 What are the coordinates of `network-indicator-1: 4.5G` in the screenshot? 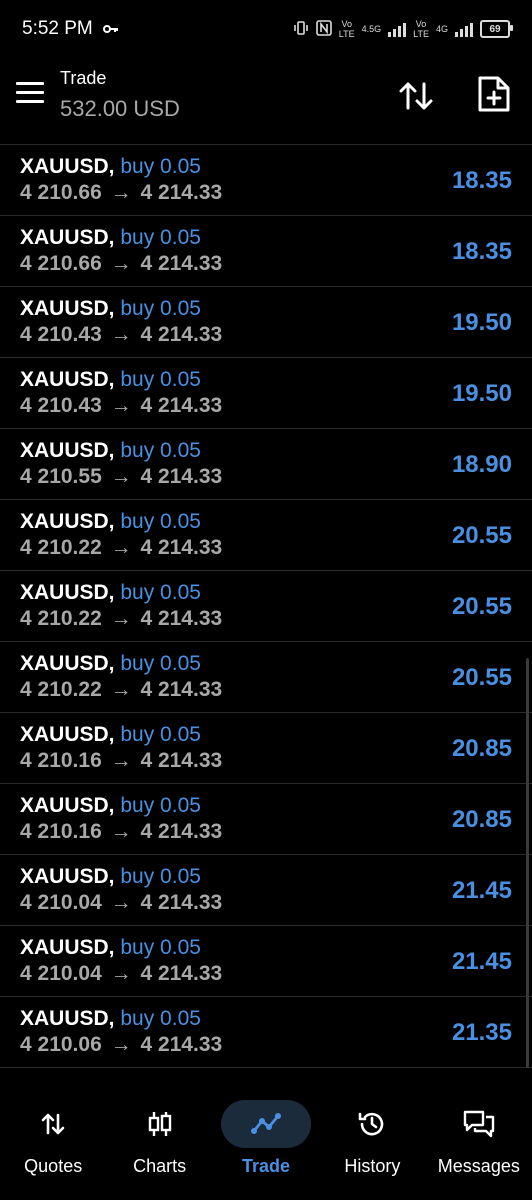 It's located at (372, 29).